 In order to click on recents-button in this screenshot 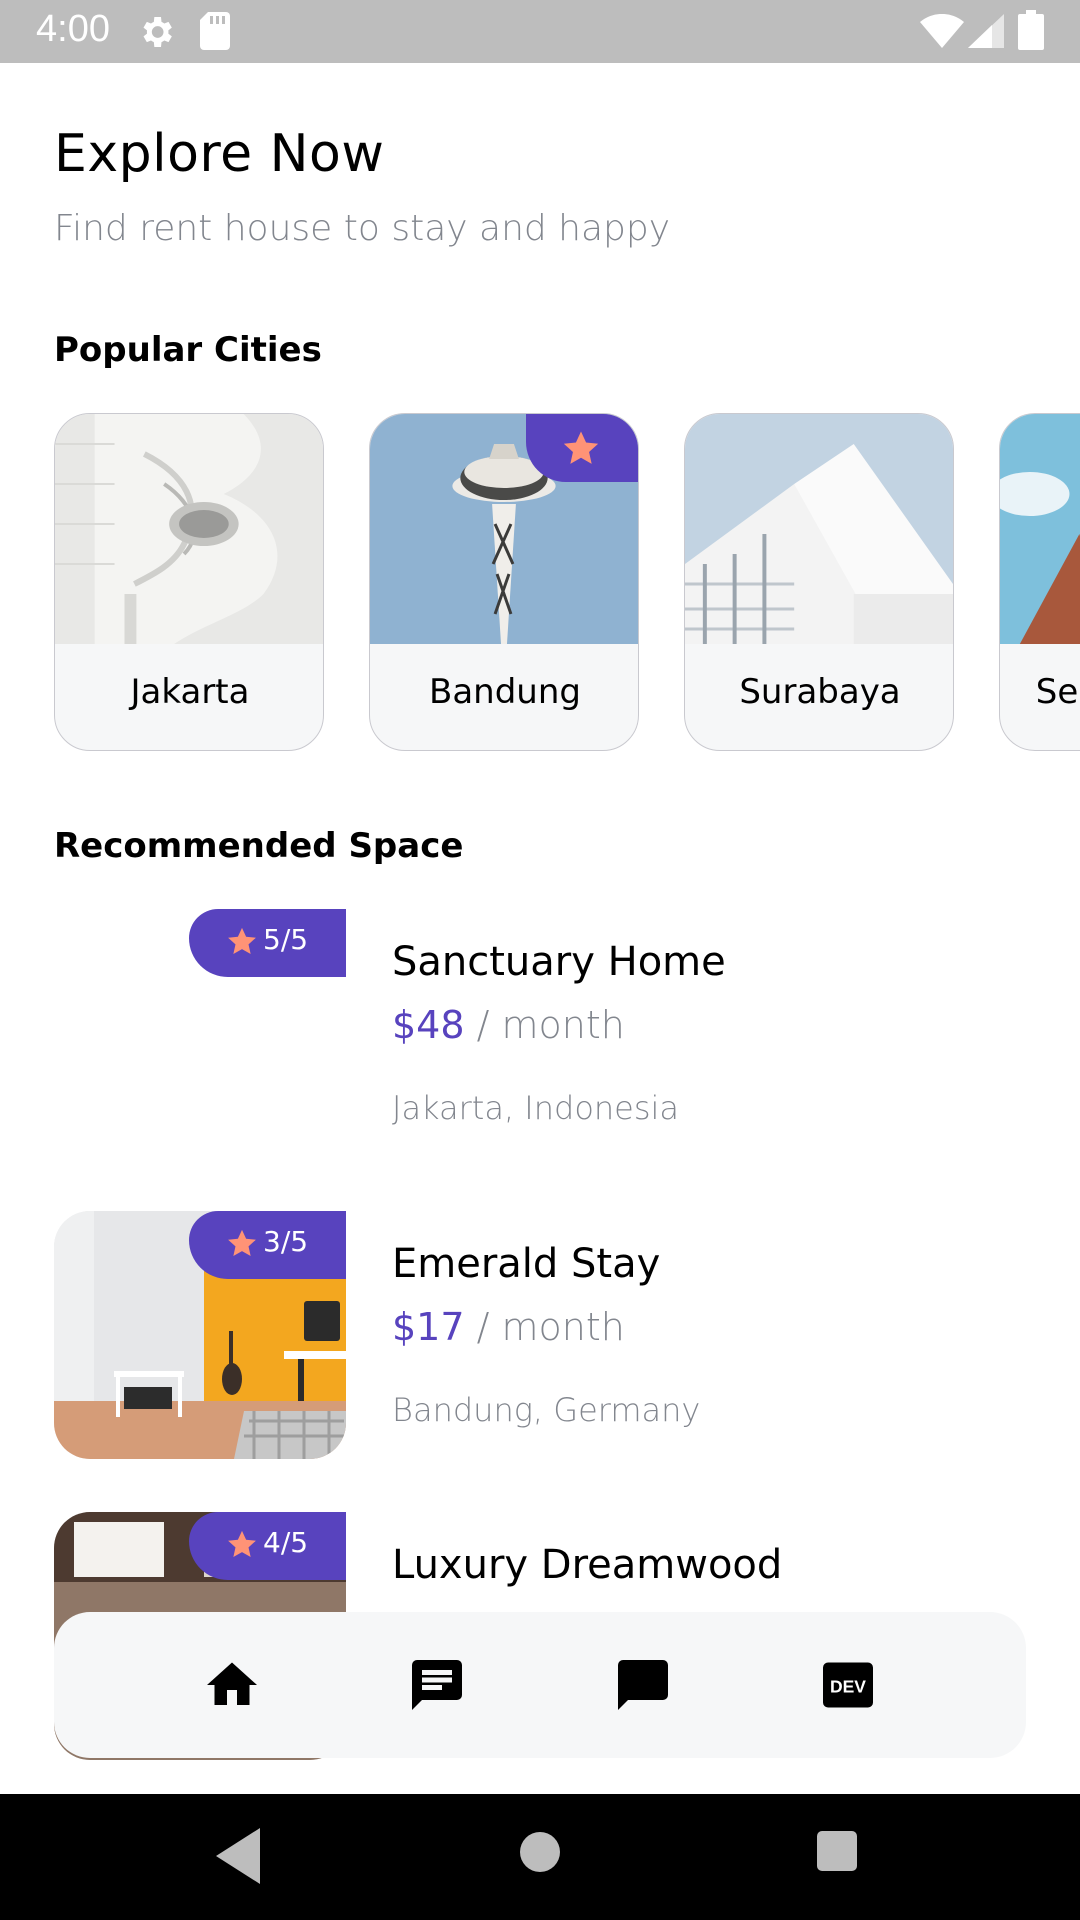, I will do `click(837, 1851)`.